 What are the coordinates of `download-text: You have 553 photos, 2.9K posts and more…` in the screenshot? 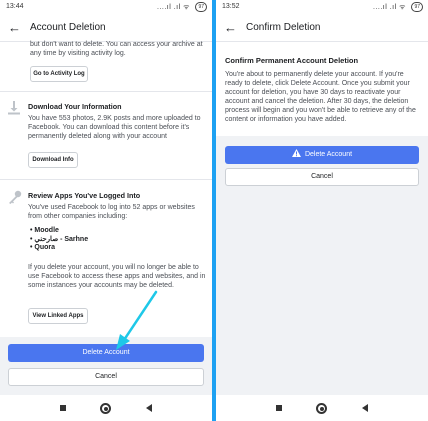 It's located at (114, 127).